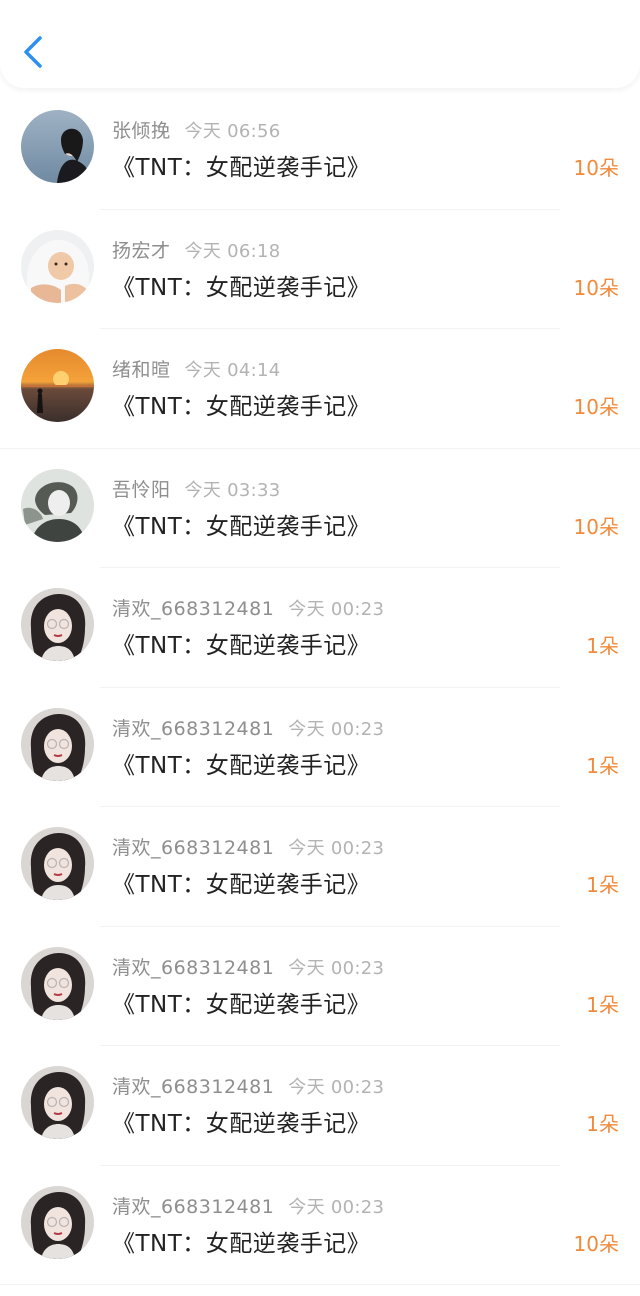 The image size is (640, 1296). What do you see at coordinates (232, 490) in the screenshot?
I see `timestamp: 今天 03:33` at bounding box center [232, 490].